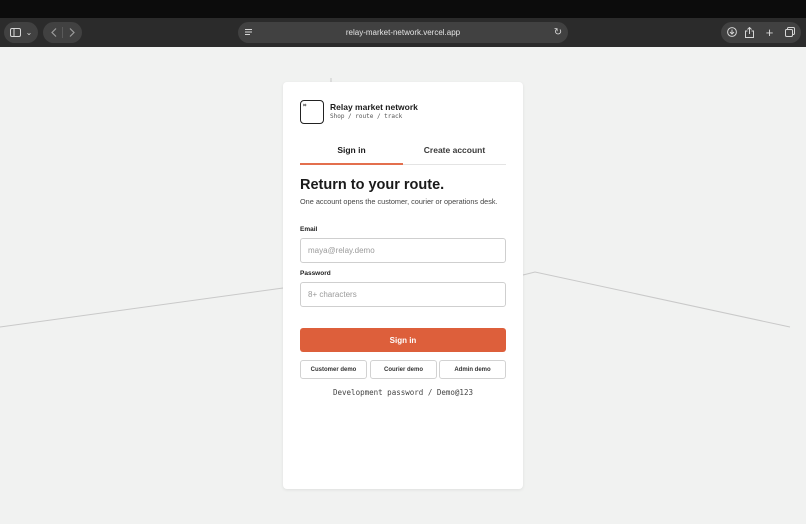 The image size is (806, 524). What do you see at coordinates (403, 294) in the screenshot?
I see `password-field` at bounding box center [403, 294].